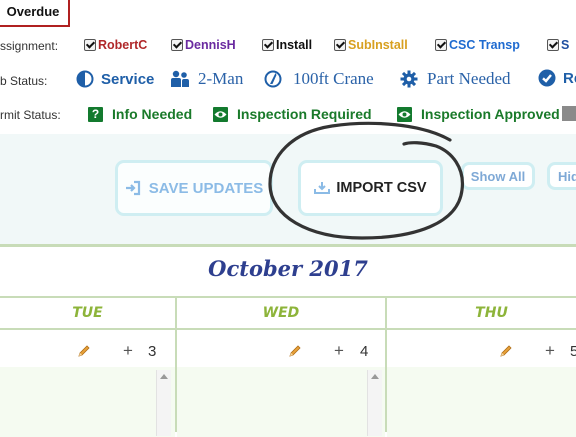 The image size is (576, 437). Describe the element at coordinates (281, 350) in the screenshot. I see `day-cell-header` at that location.